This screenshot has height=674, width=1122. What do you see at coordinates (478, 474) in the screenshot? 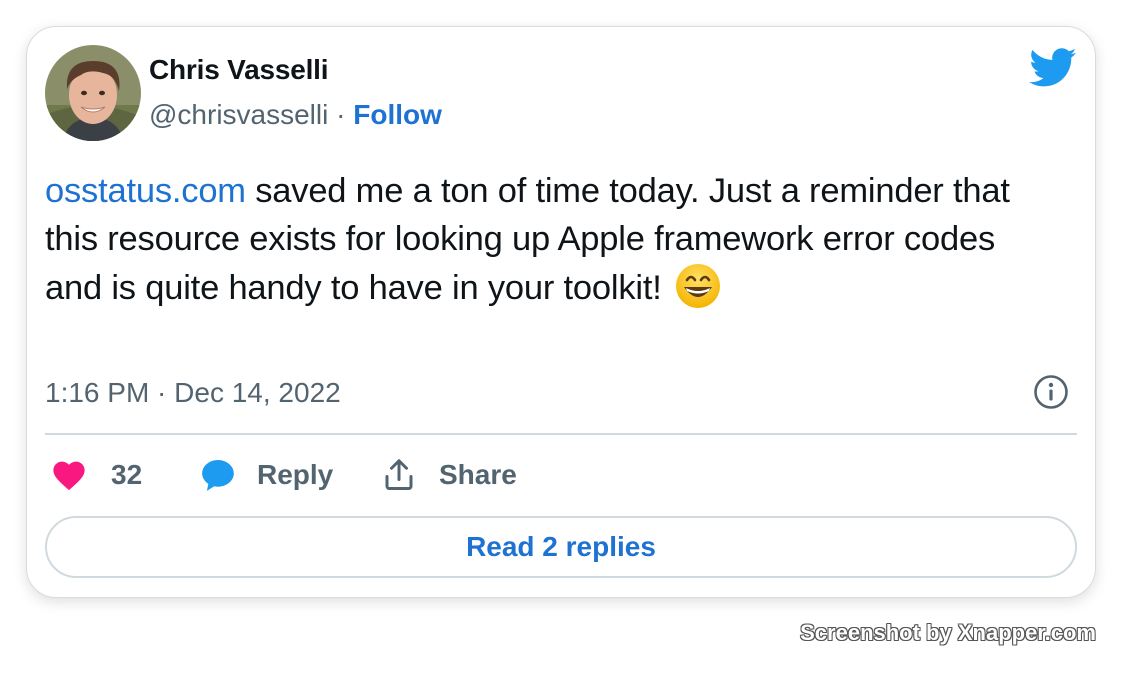
I see `share-label: Share` at bounding box center [478, 474].